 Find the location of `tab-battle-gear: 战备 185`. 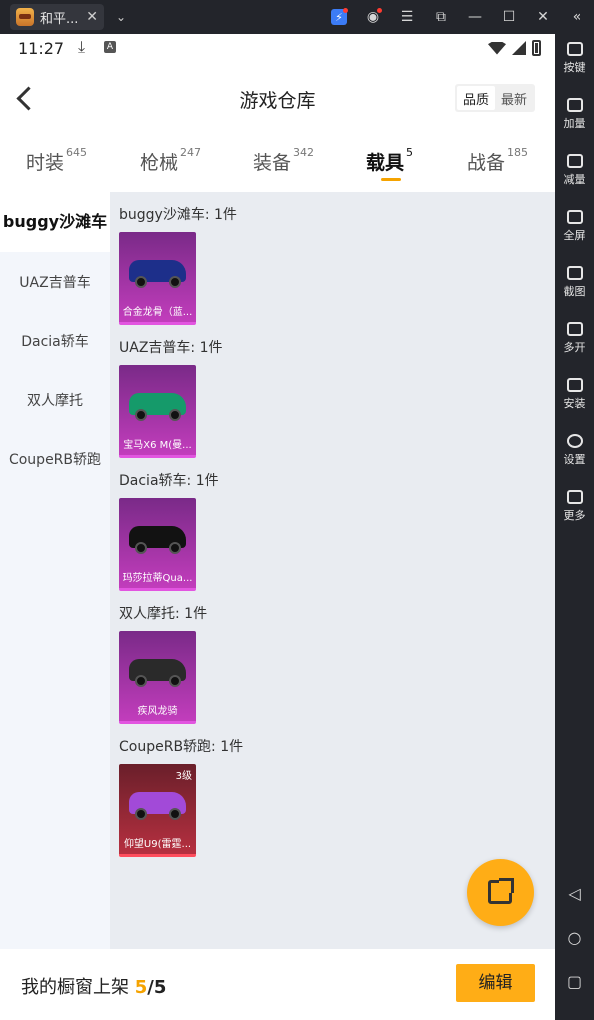

tab-battle-gear: 战备 185 is located at coordinates (498, 160).